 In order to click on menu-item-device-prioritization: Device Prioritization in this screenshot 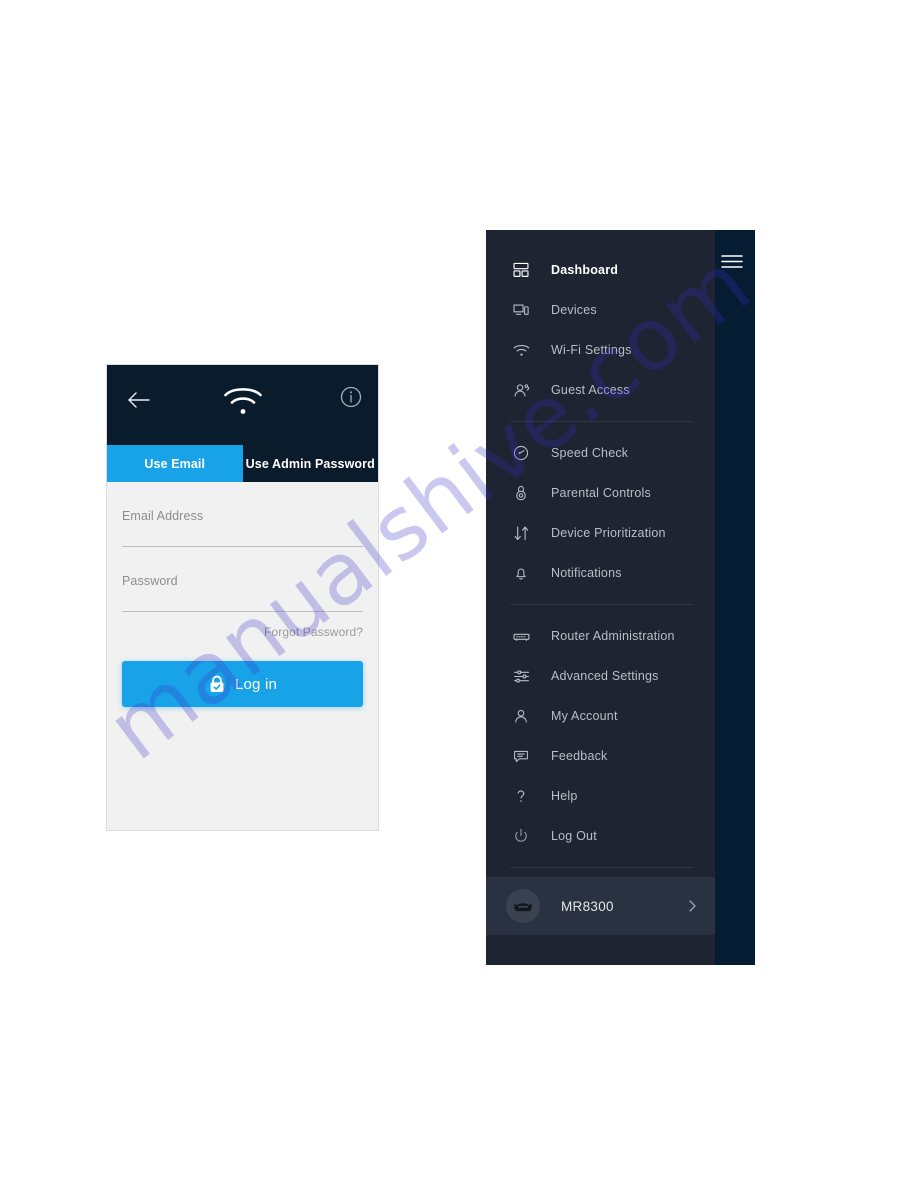, I will do `click(600, 533)`.